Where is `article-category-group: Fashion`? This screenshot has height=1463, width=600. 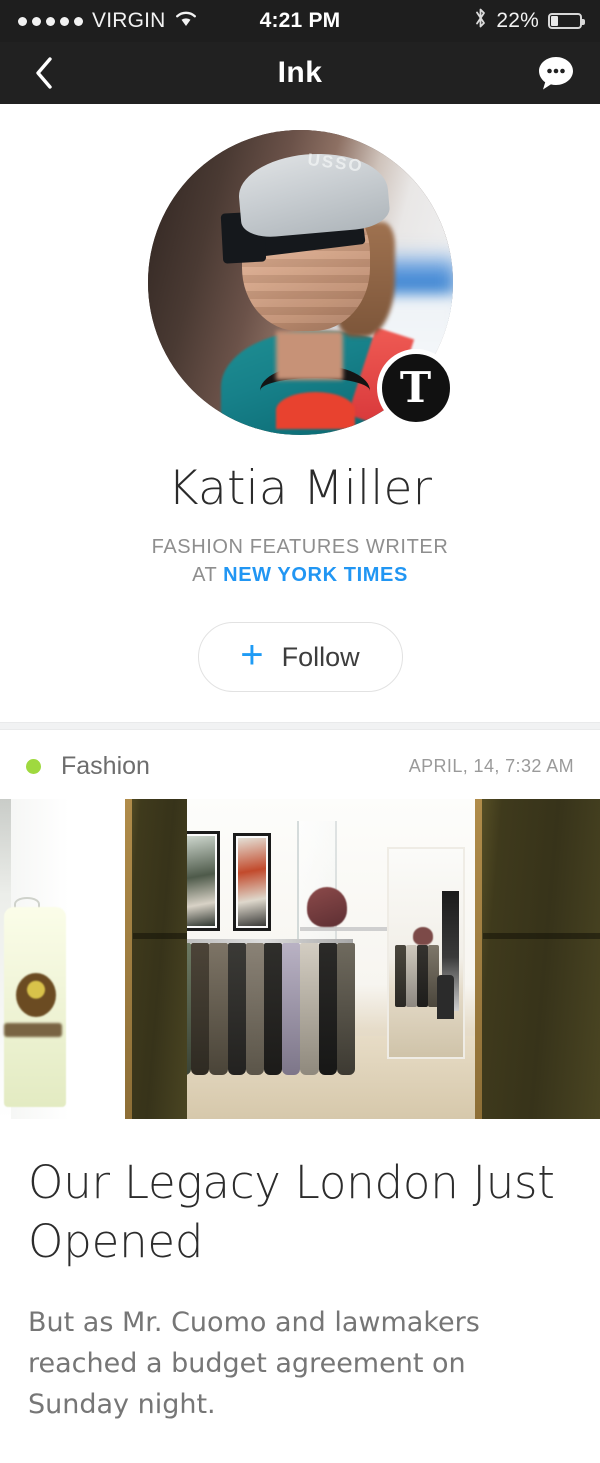
article-category-group: Fashion is located at coordinates (88, 766).